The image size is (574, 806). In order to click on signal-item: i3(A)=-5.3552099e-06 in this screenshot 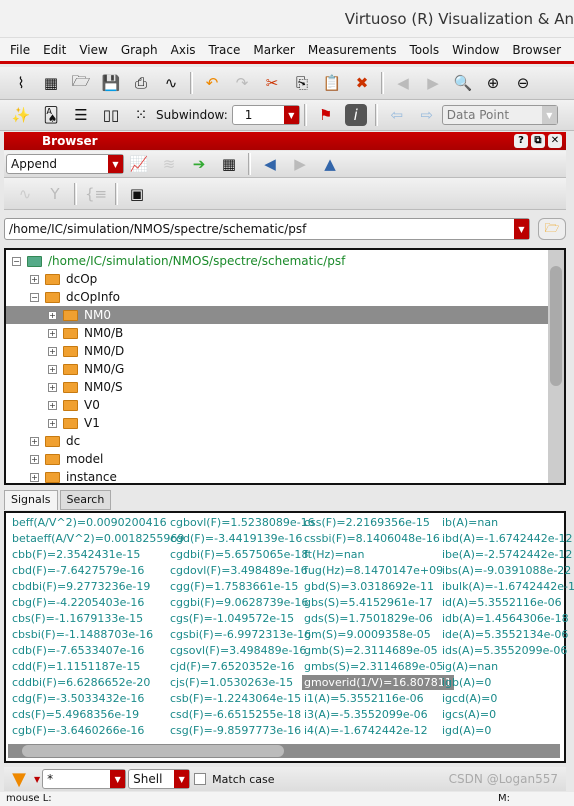, I will do `click(366, 714)`.